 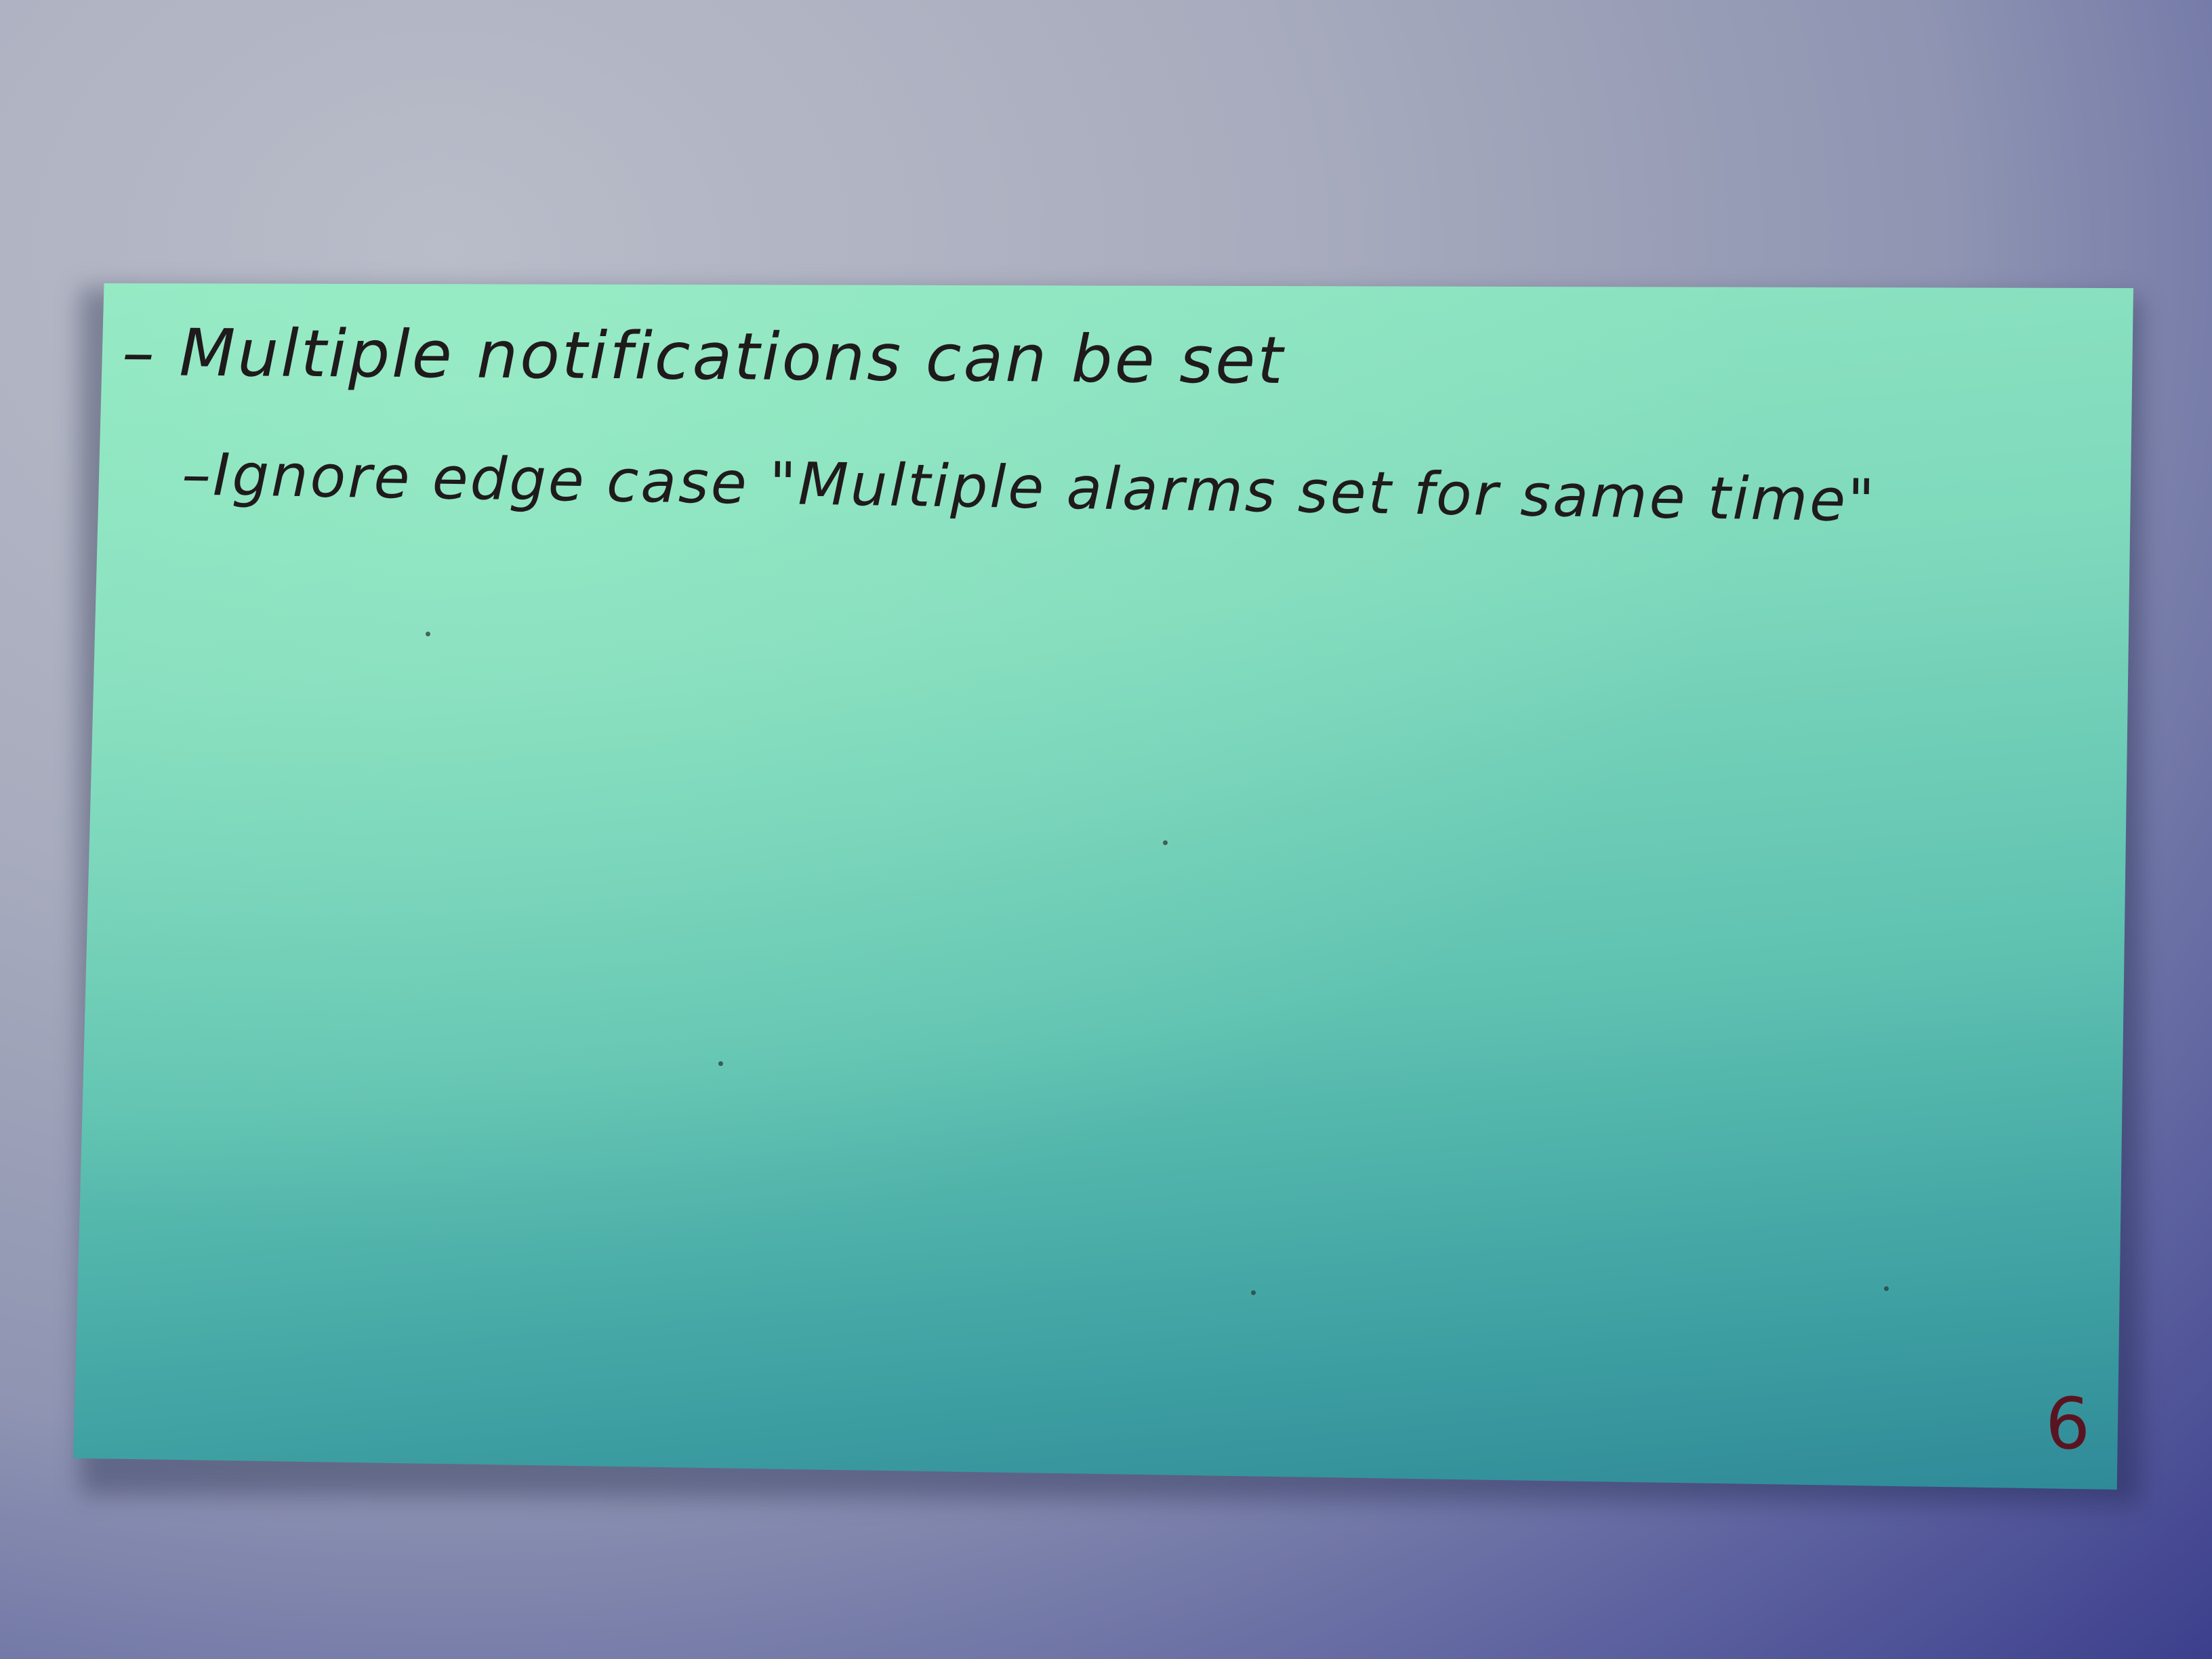 I want to click on note-line-1: – Multiple notifications can be set, so click(x=704, y=356).